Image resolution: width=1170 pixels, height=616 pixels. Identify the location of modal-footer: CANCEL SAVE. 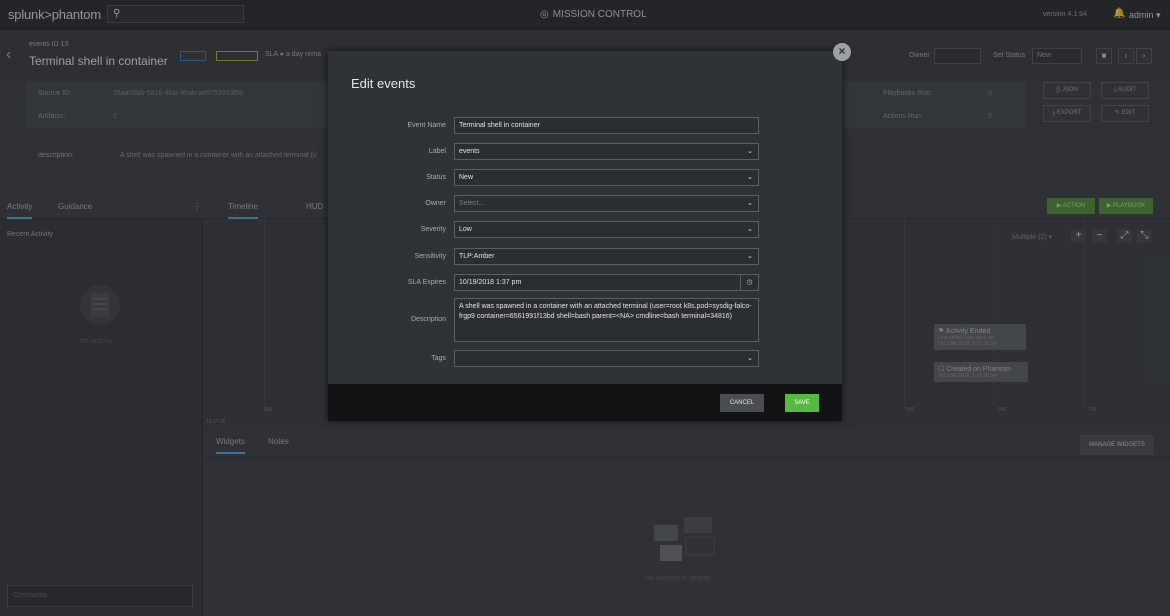
(585, 402).